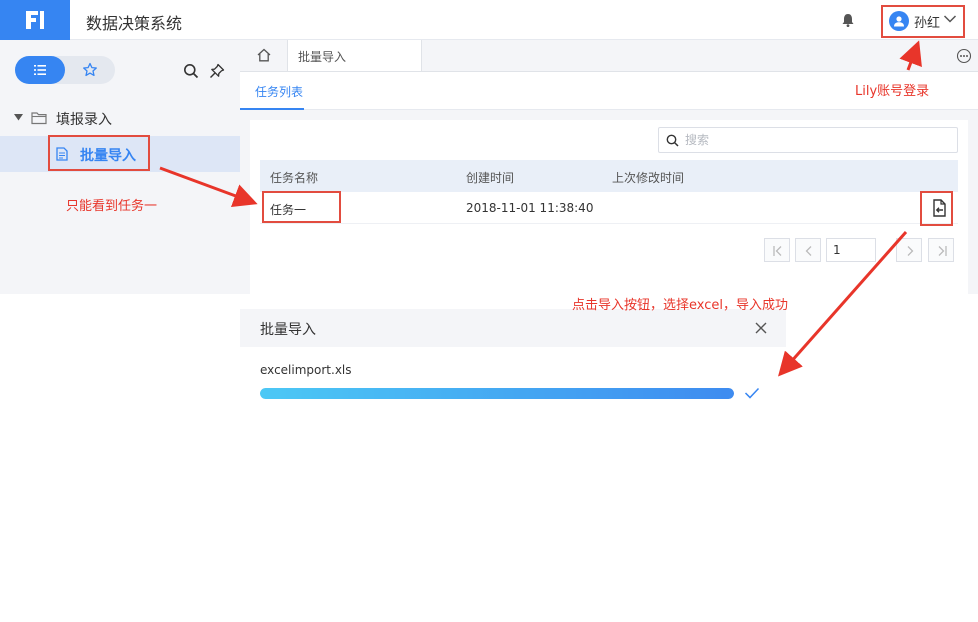  I want to click on last-page-icon, so click(942, 251).